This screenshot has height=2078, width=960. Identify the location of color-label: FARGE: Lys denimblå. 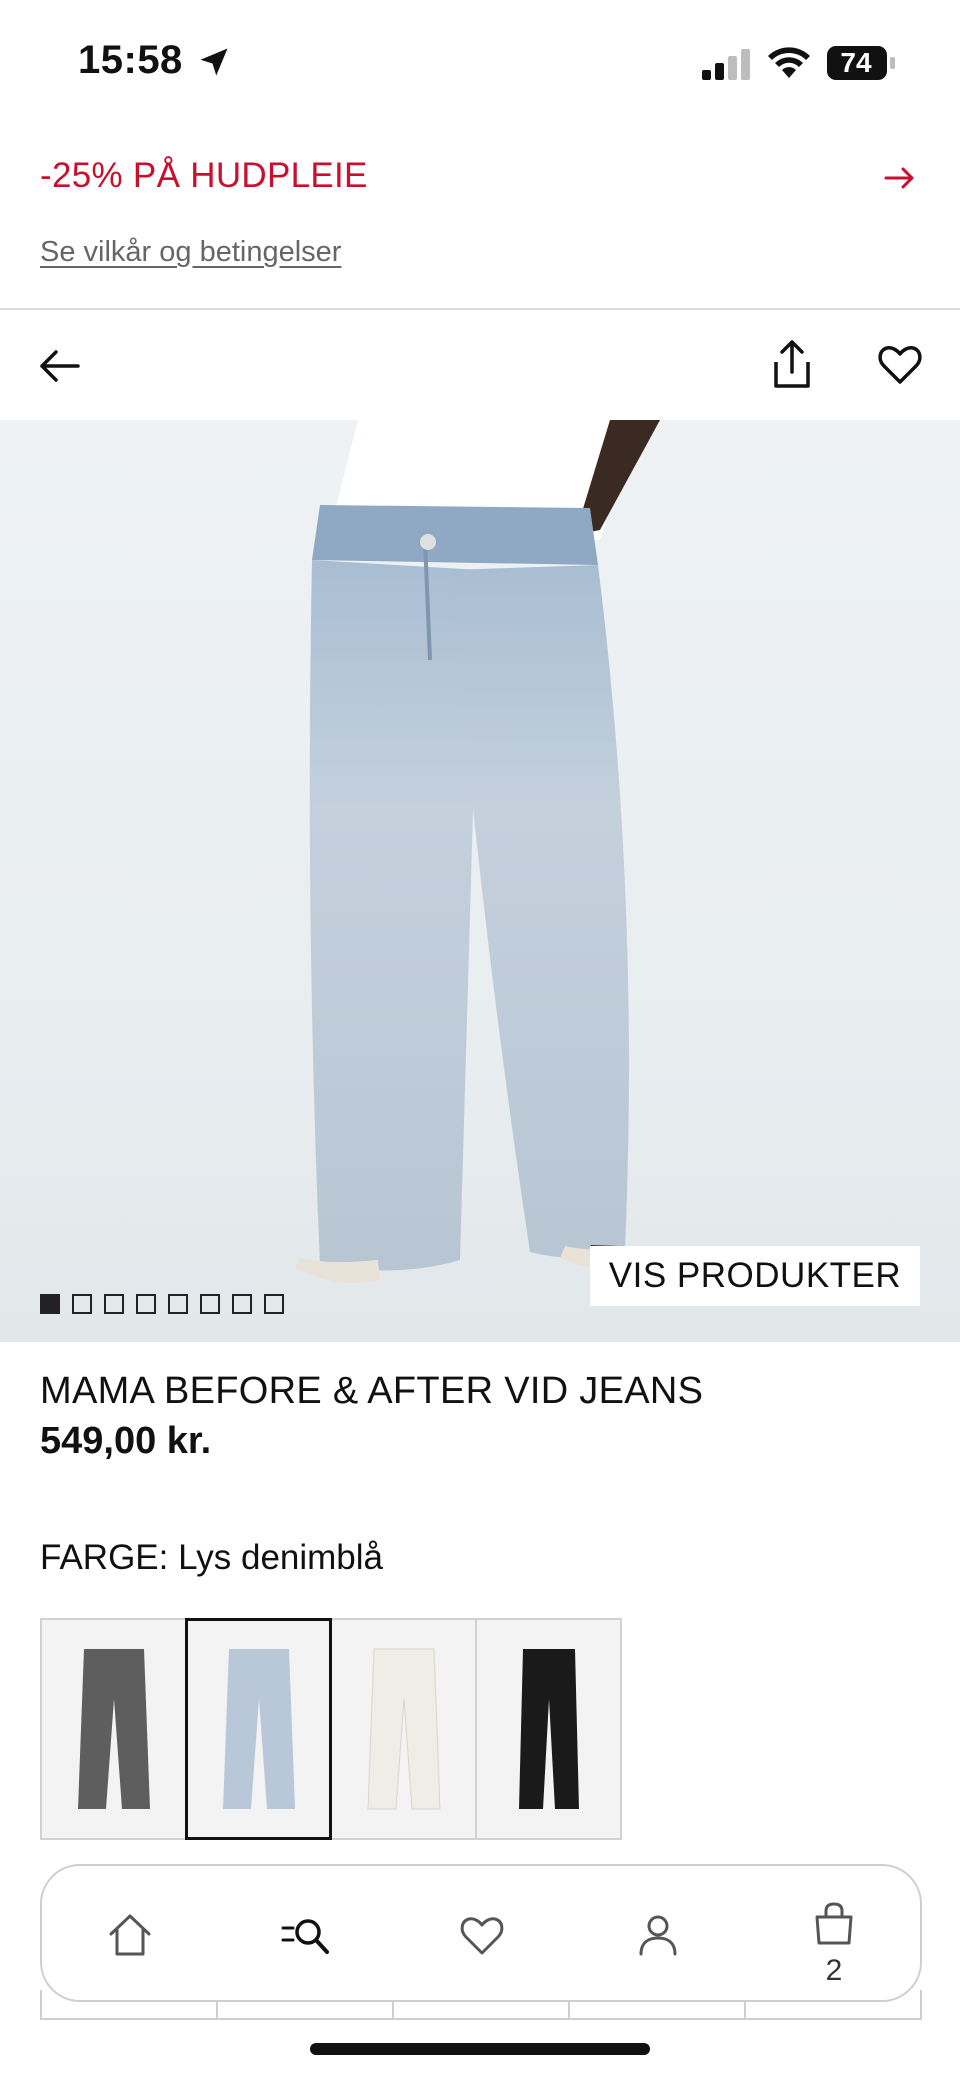
(212, 1557).